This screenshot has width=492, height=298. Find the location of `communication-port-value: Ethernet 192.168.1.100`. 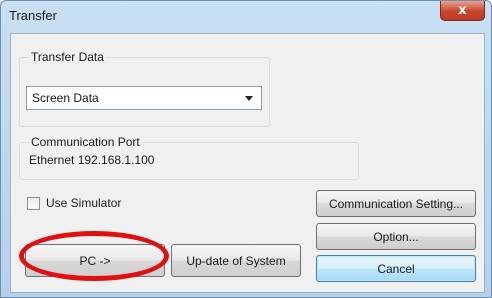

communication-port-value: Ethernet 192.168.1.100 is located at coordinates (92, 160).